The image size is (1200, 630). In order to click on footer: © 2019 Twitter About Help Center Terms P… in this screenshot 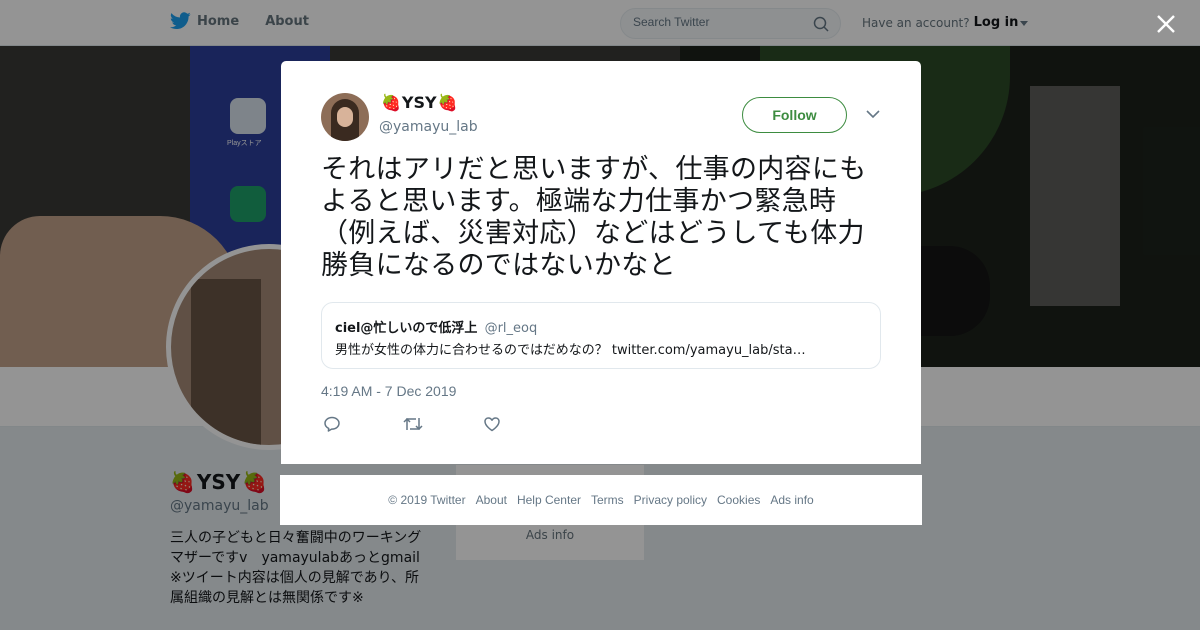, I will do `click(601, 500)`.